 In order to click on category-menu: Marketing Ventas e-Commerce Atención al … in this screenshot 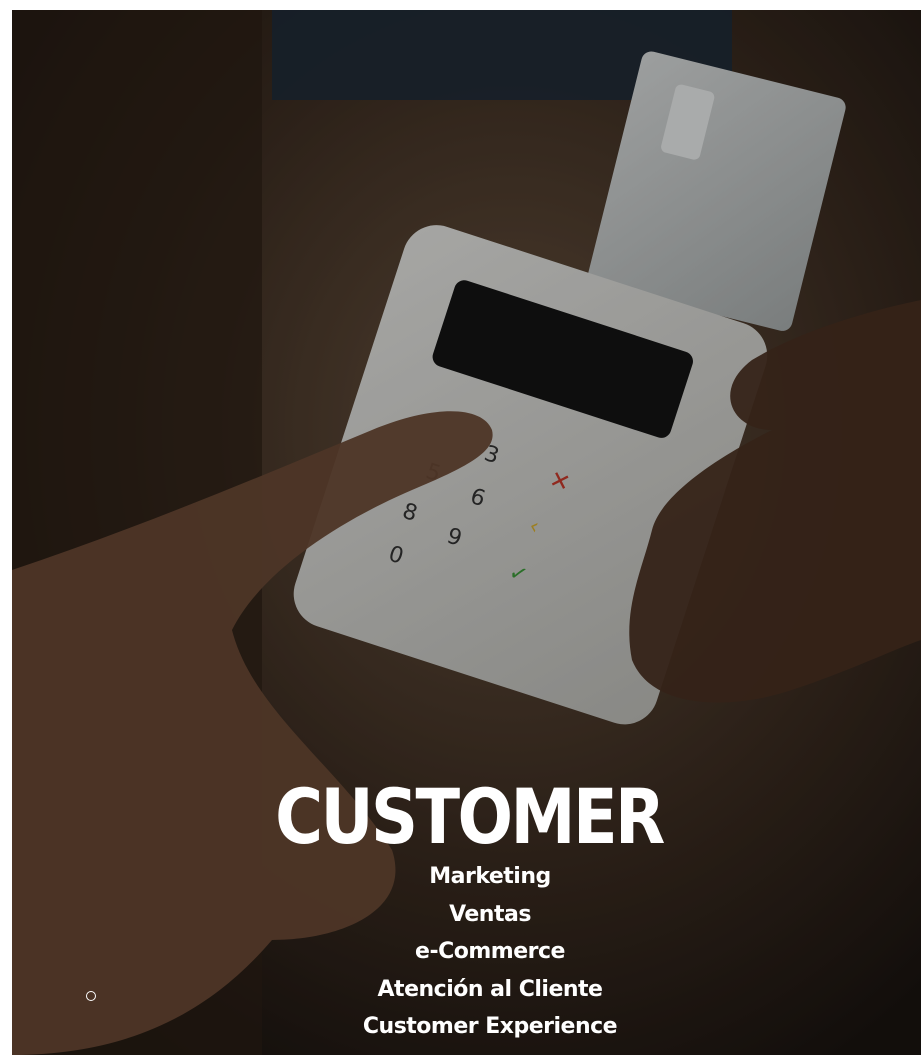, I will do `click(490, 952)`.